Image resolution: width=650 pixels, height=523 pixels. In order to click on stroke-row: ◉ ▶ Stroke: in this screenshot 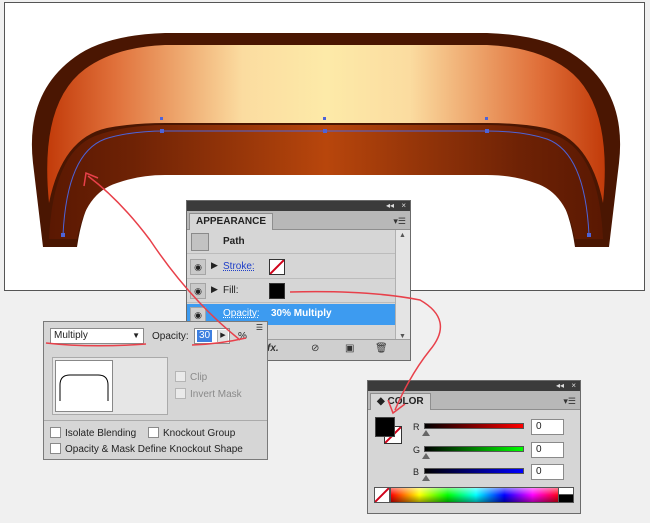, I will do `click(292, 267)`.